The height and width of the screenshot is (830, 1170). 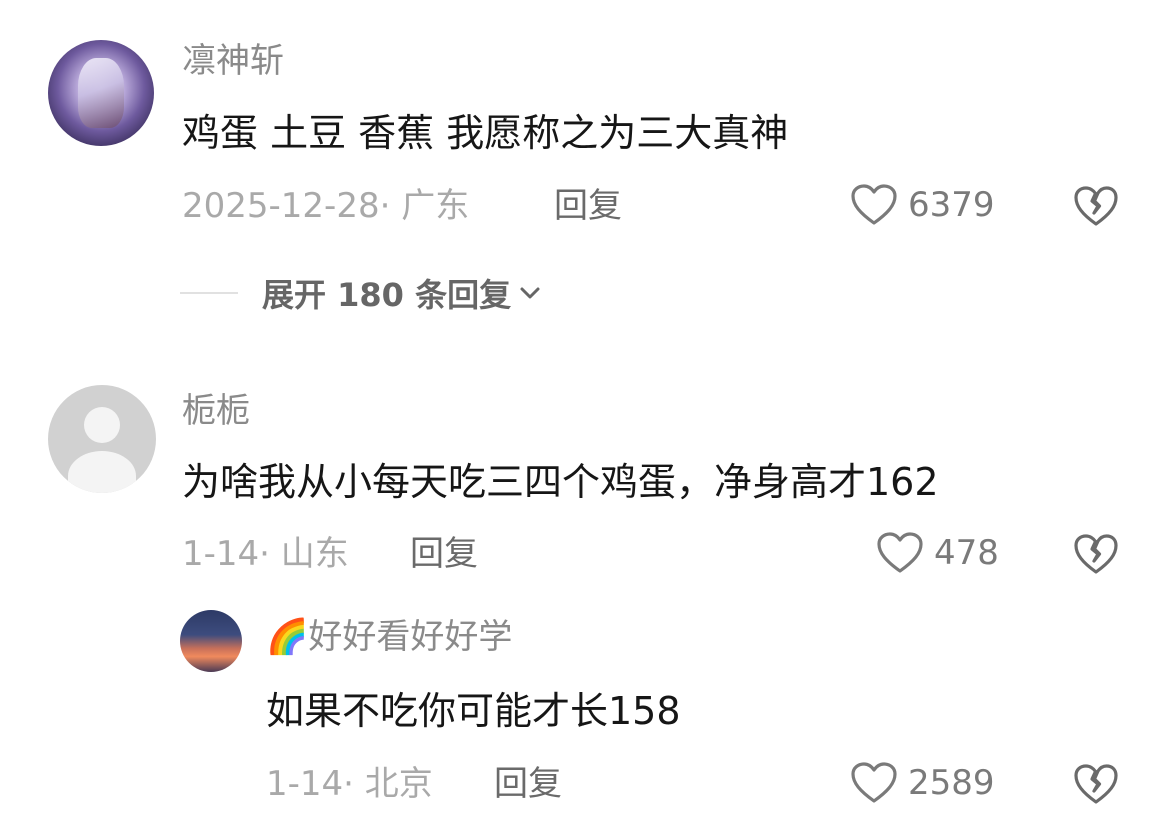 What do you see at coordinates (530, 293) in the screenshot?
I see `chevron-down-icon` at bounding box center [530, 293].